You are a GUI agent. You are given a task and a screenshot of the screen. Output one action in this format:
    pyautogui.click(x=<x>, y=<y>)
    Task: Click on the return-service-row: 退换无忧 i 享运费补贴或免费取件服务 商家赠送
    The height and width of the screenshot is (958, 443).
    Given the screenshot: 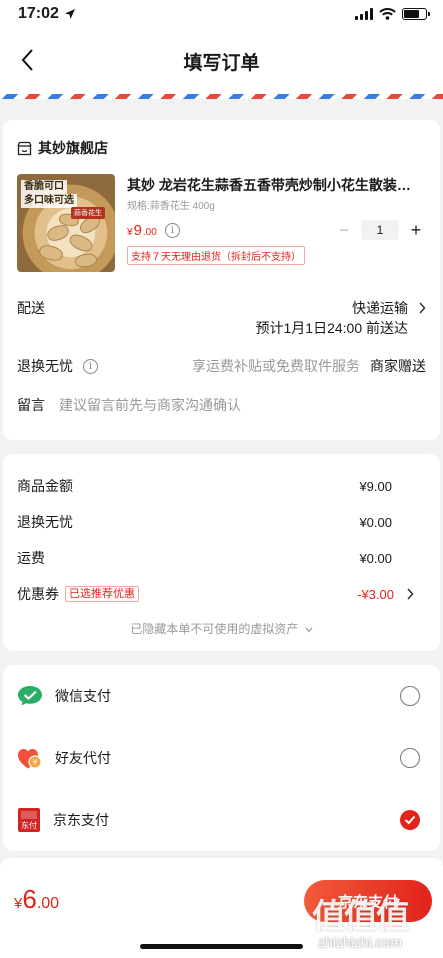 What is the action you would take?
    pyautogui.click(x=221, y=366)
    